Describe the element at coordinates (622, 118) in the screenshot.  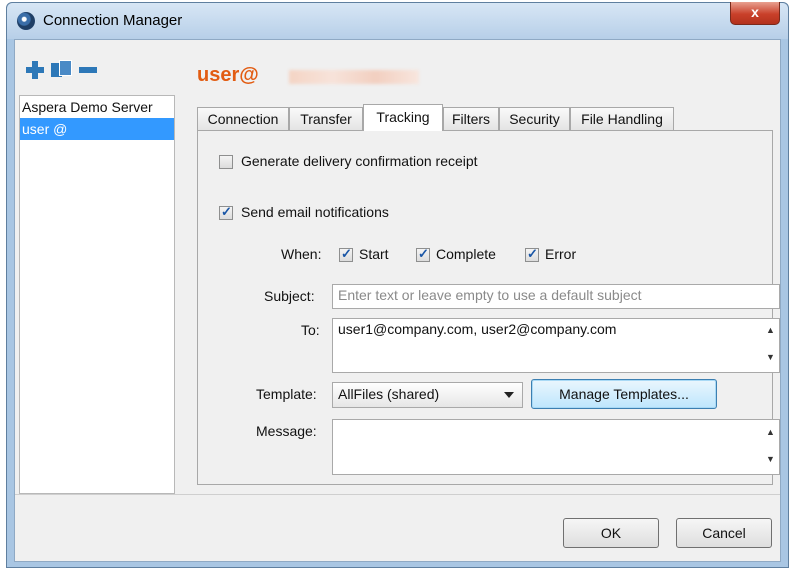
I see `tab-file-handling: File Handling` at that location.